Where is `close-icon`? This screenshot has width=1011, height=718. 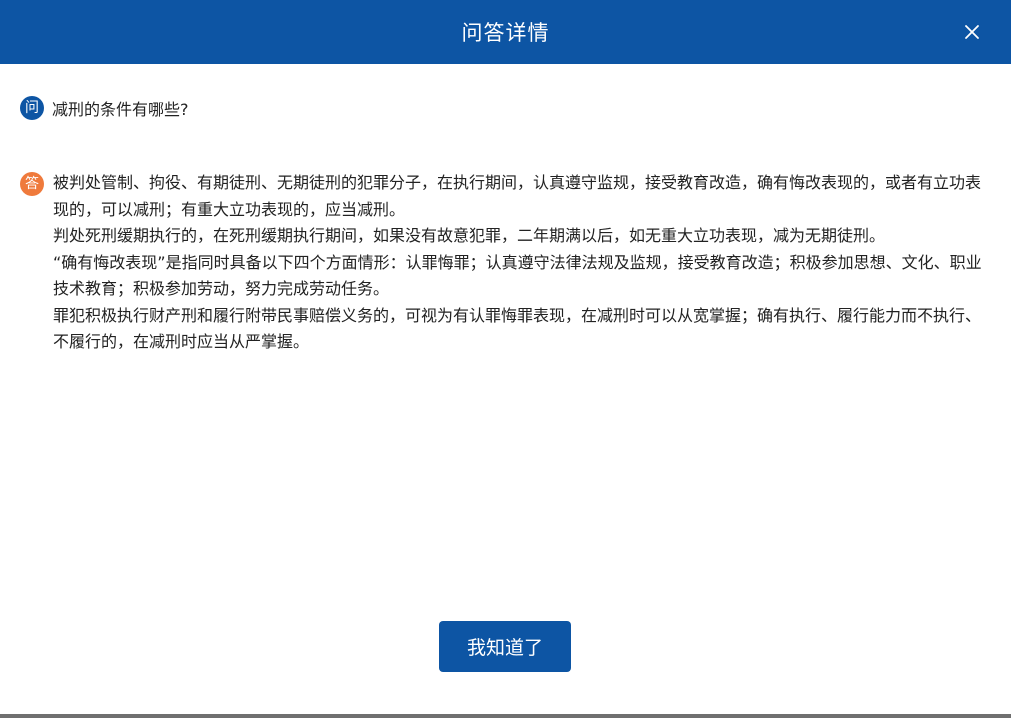 close-icon is located at coordinates (972, 32).